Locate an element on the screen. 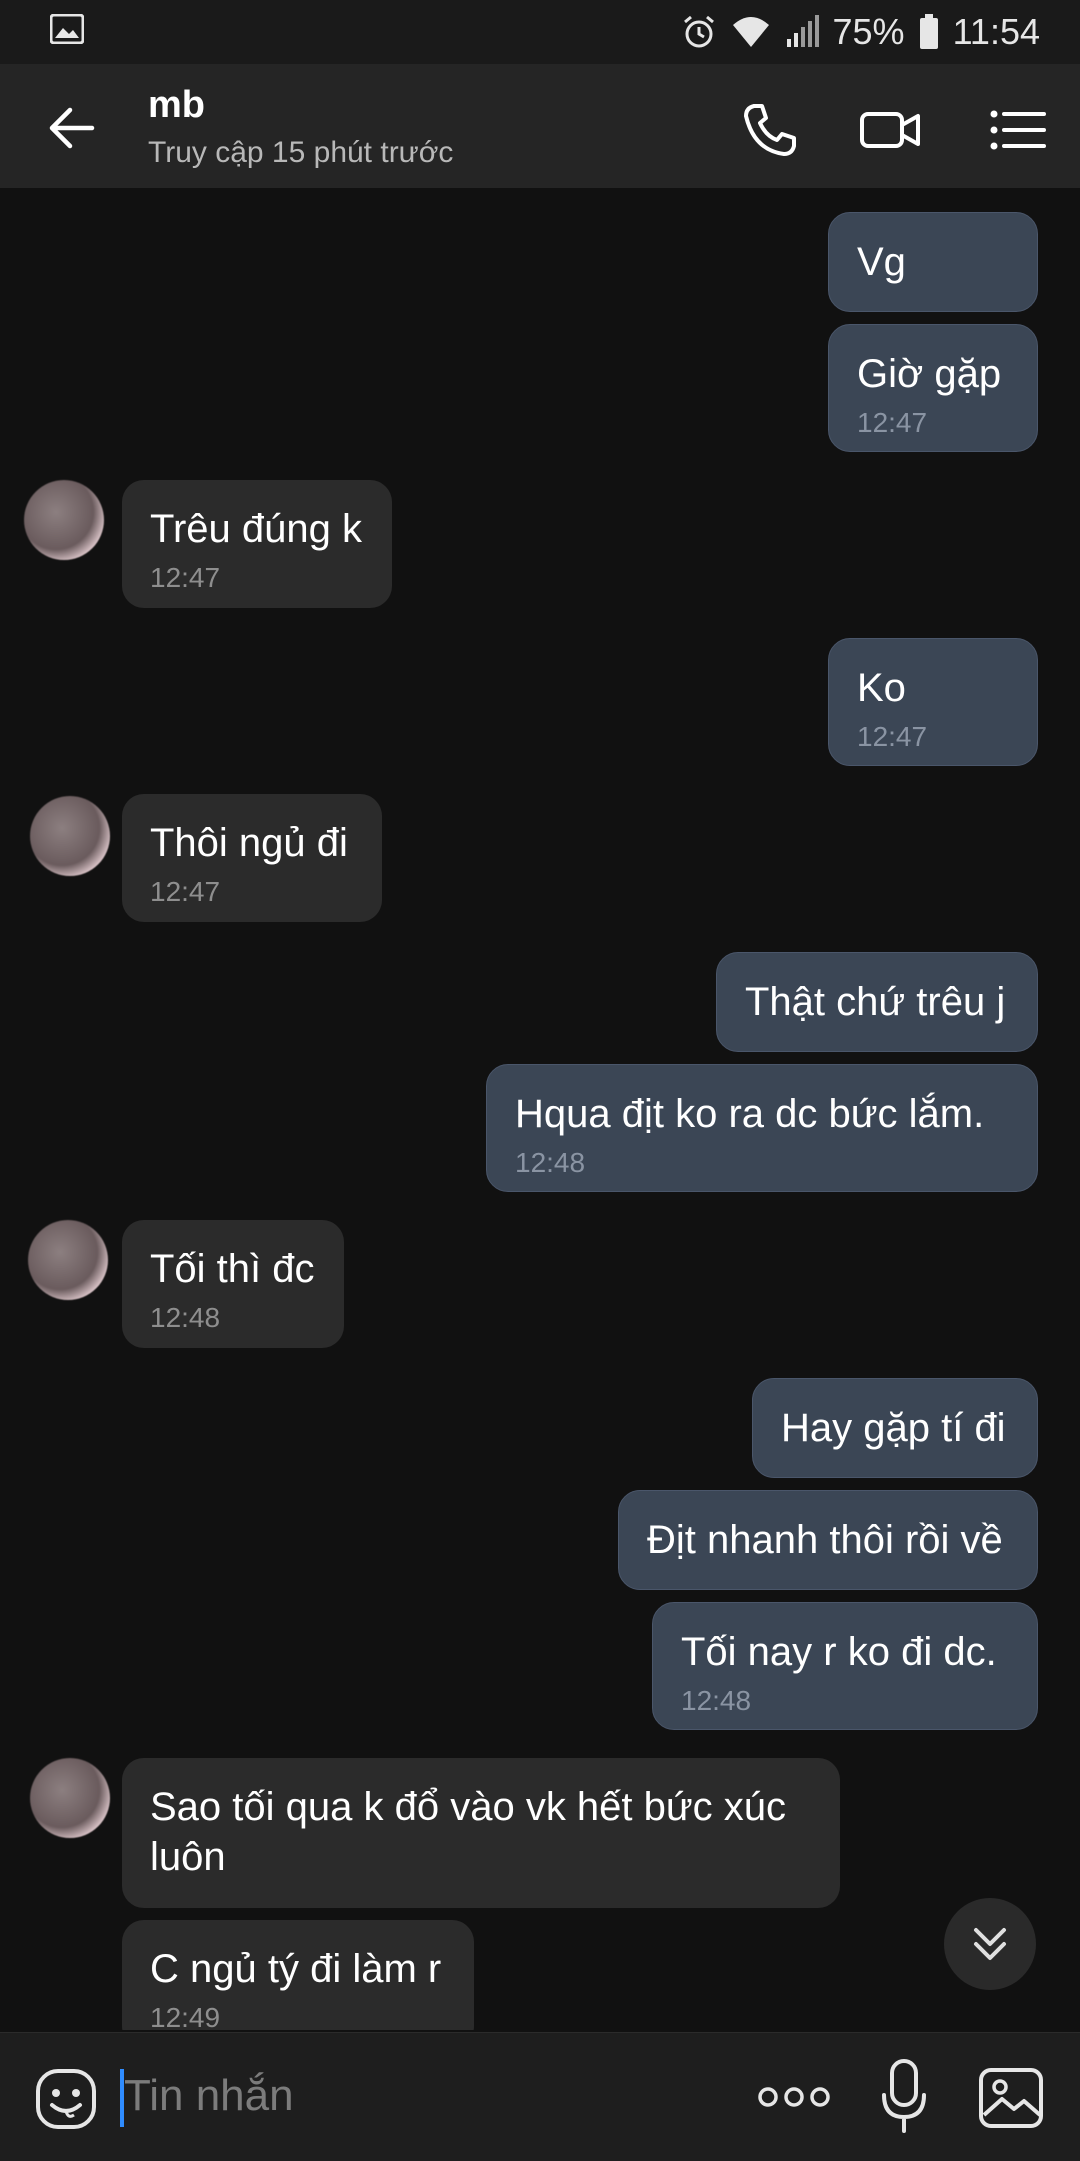  message-outgoing: Tối nay r ko đi dc. 12:48 is located at coordinates (845, 1666).